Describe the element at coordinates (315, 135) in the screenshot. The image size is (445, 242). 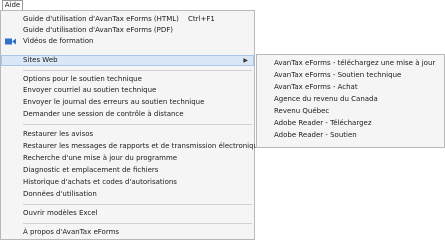
I see `submenu-item-label: Adobe Reader - Soutien` at that location.